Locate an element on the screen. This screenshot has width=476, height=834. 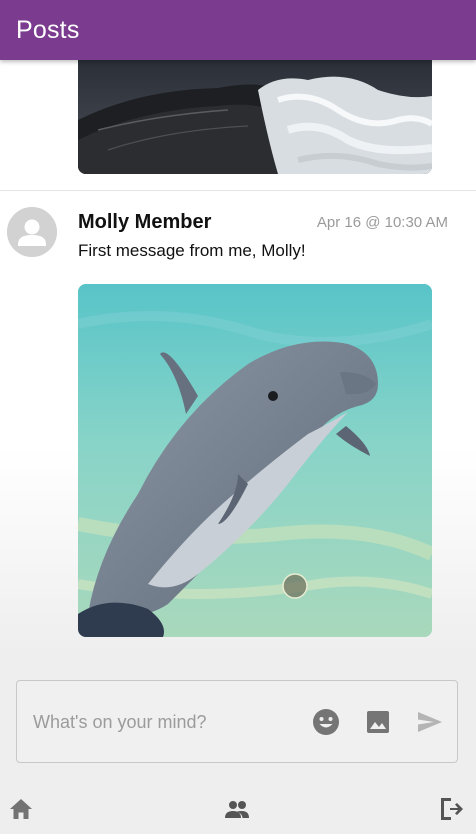
composer is located at coordinates (237, 721).